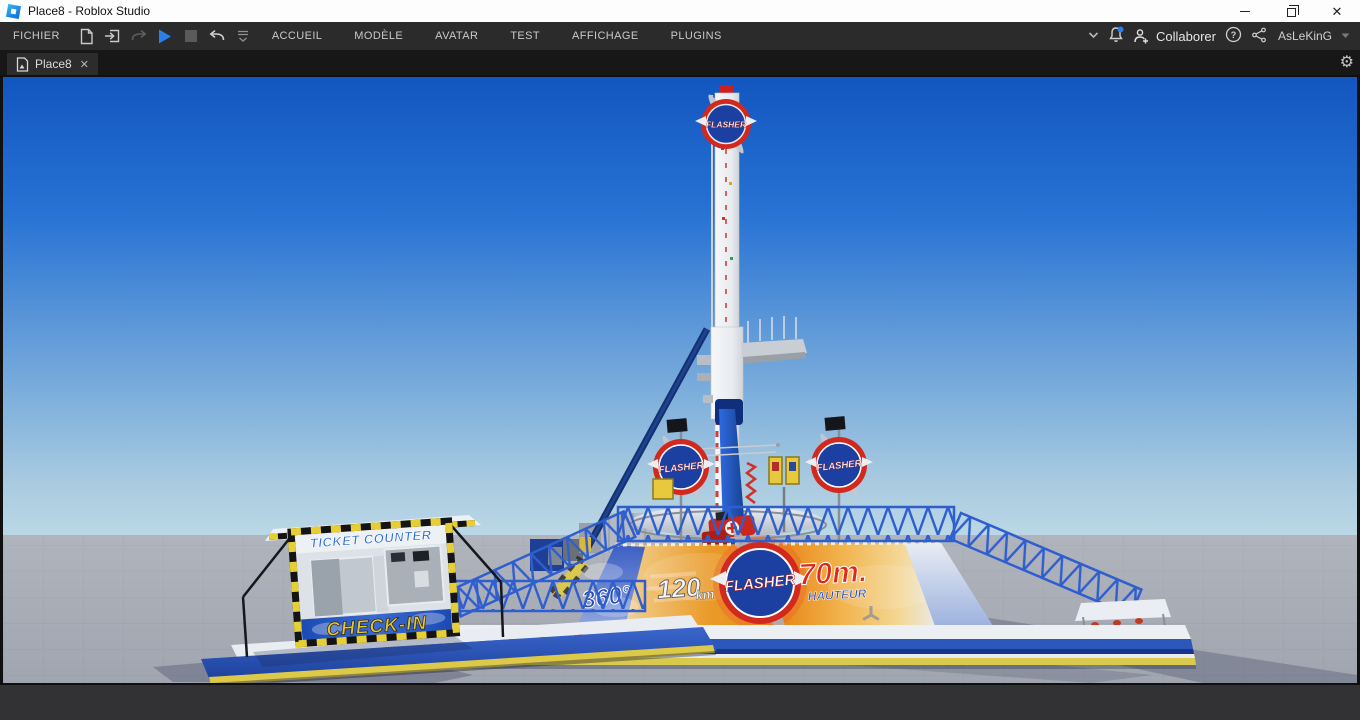 Image resolution: width=1360 pixels, height=720 pixels. Describe the element at coordinates (456, 36) in the screenshot. I see `tab-avatar: AVATAR` at that location.